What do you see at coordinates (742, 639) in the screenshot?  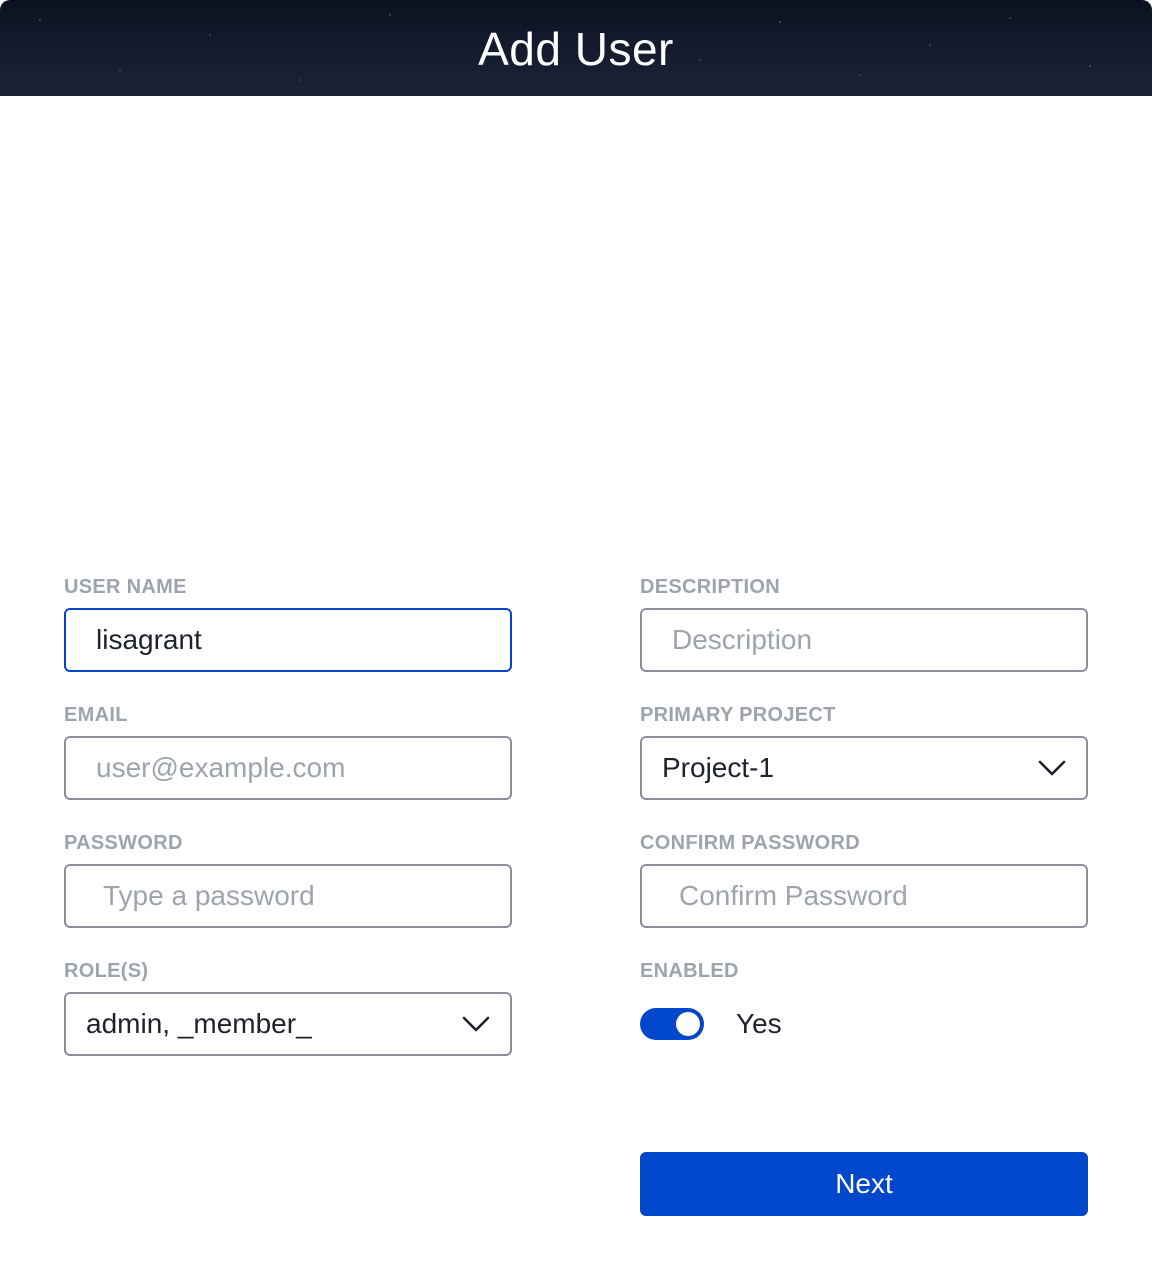 I see `description-placeholder: Description` at bounding box center [742, 639].